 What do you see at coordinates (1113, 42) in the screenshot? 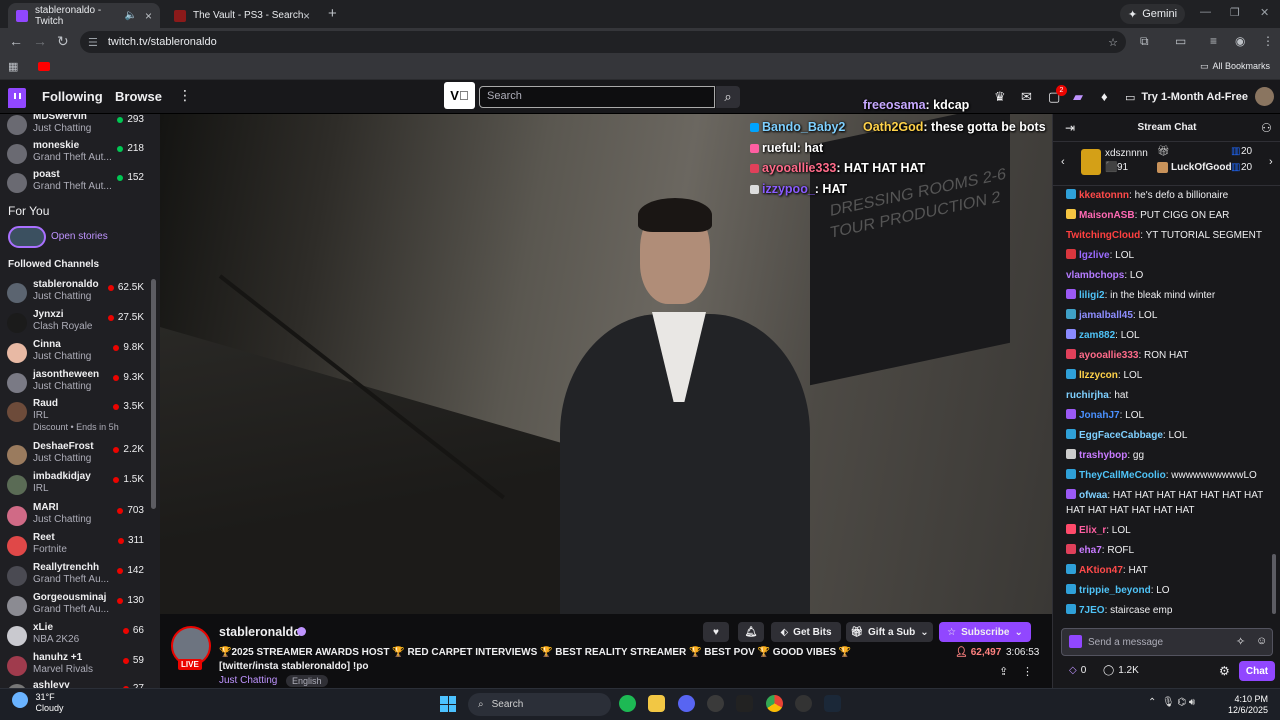
I see `bookmark-star-icon: ☆` at bounding box center [1113, 42].